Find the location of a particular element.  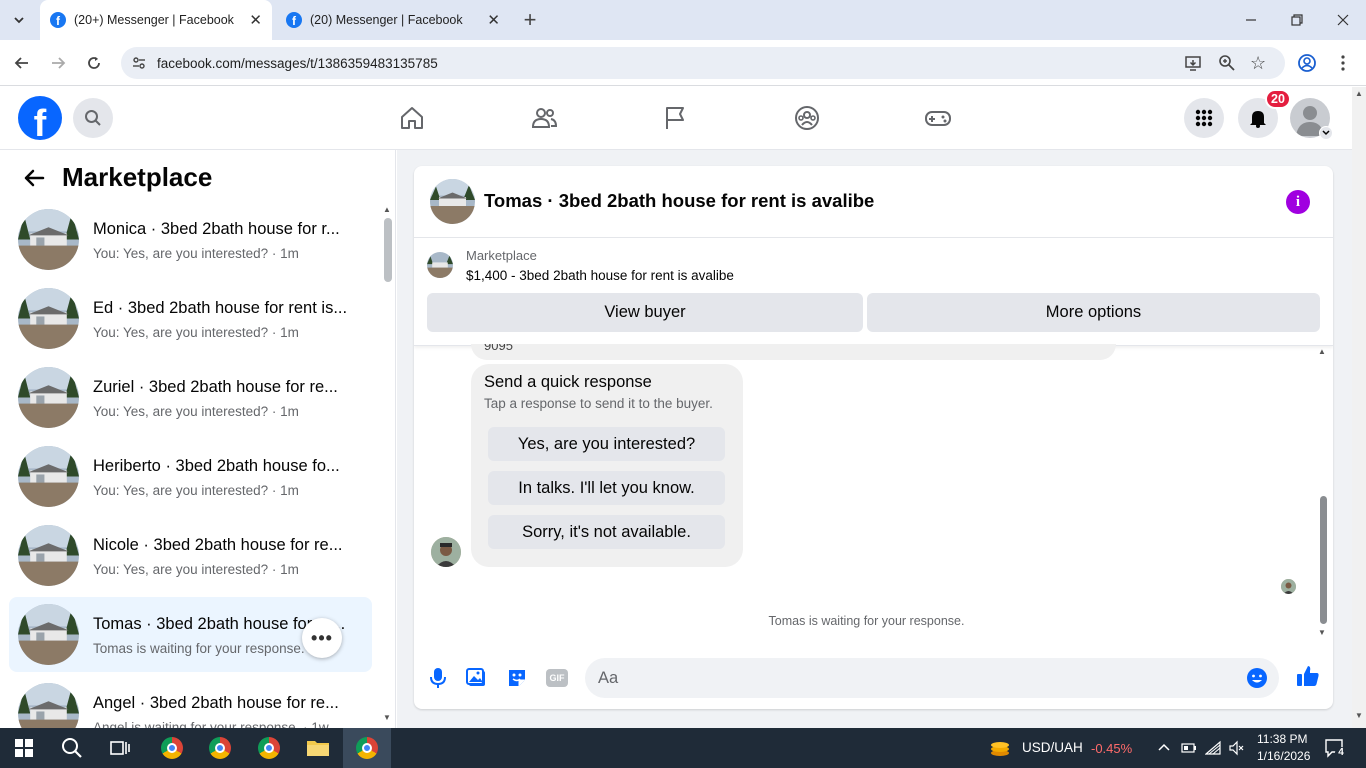

site-info-icon is located at coordinates (139, 64).